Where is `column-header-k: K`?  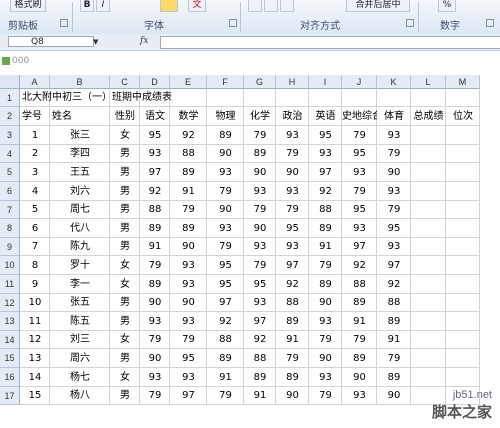
column-header-k: K is located at coordinates (394, 82).